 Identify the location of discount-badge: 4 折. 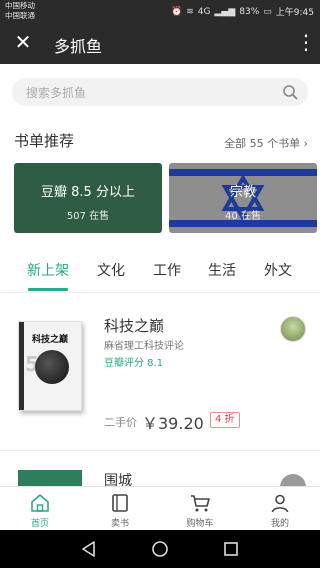
(225, 420).